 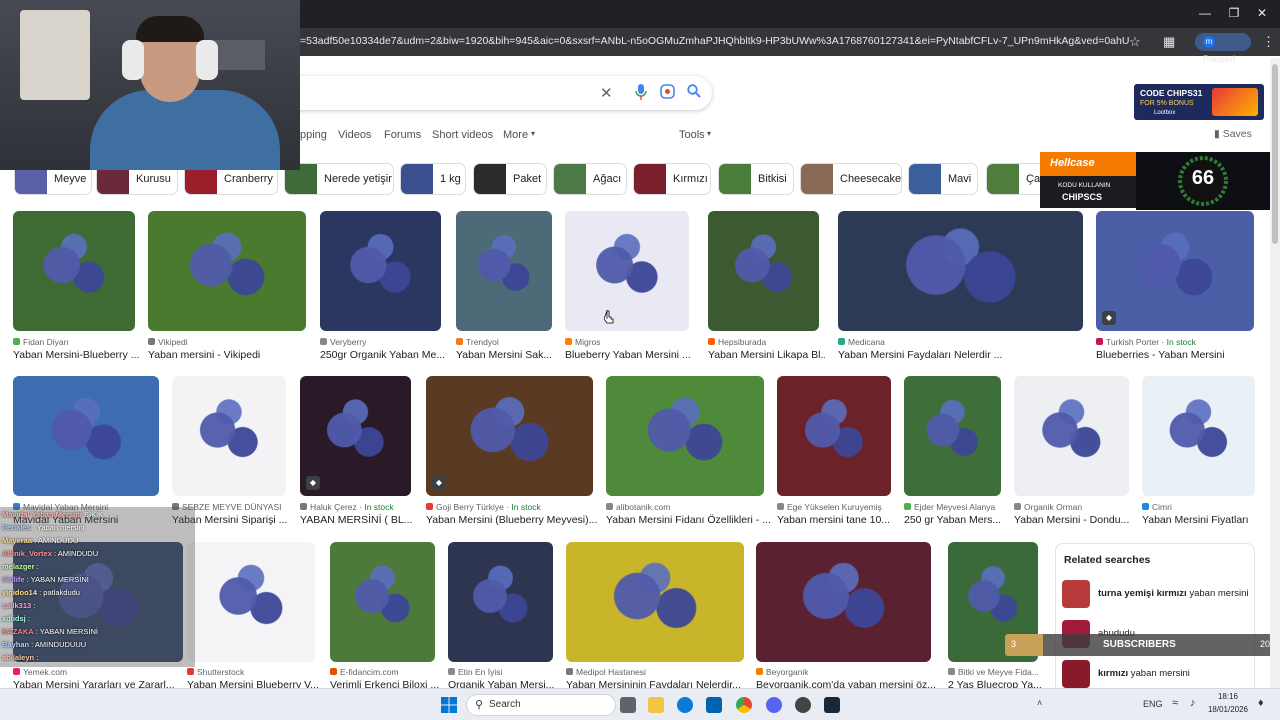 What do you see at coordinates (486, 93) in the screenshot?
I see `search-box: ✕` at bounding box center [486, 93].